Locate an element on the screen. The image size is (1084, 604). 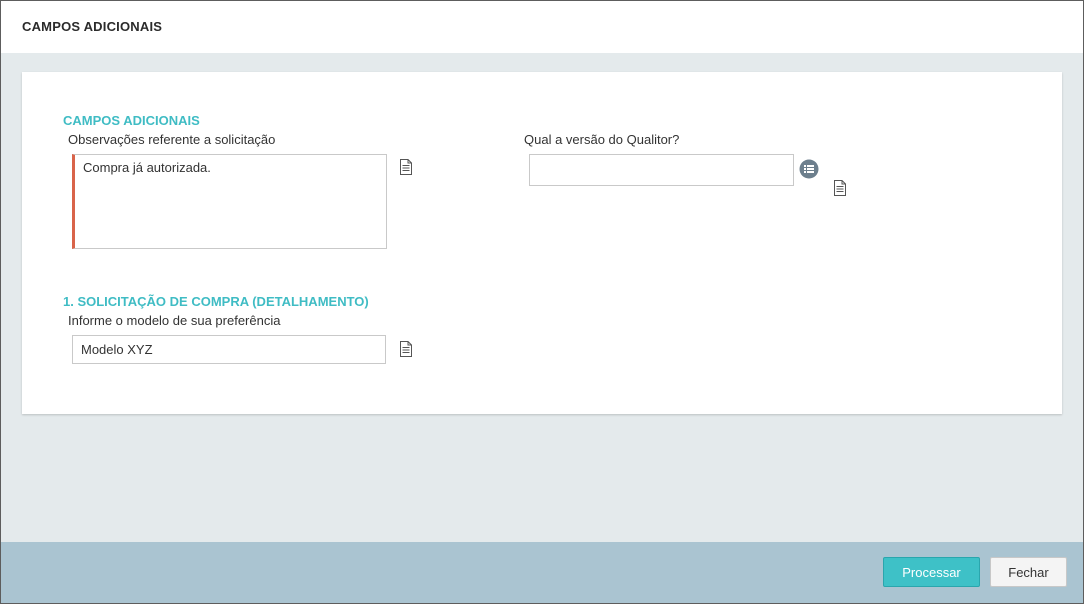
dialog-footer: Processar Fechar is located at coordinates (542, 572).